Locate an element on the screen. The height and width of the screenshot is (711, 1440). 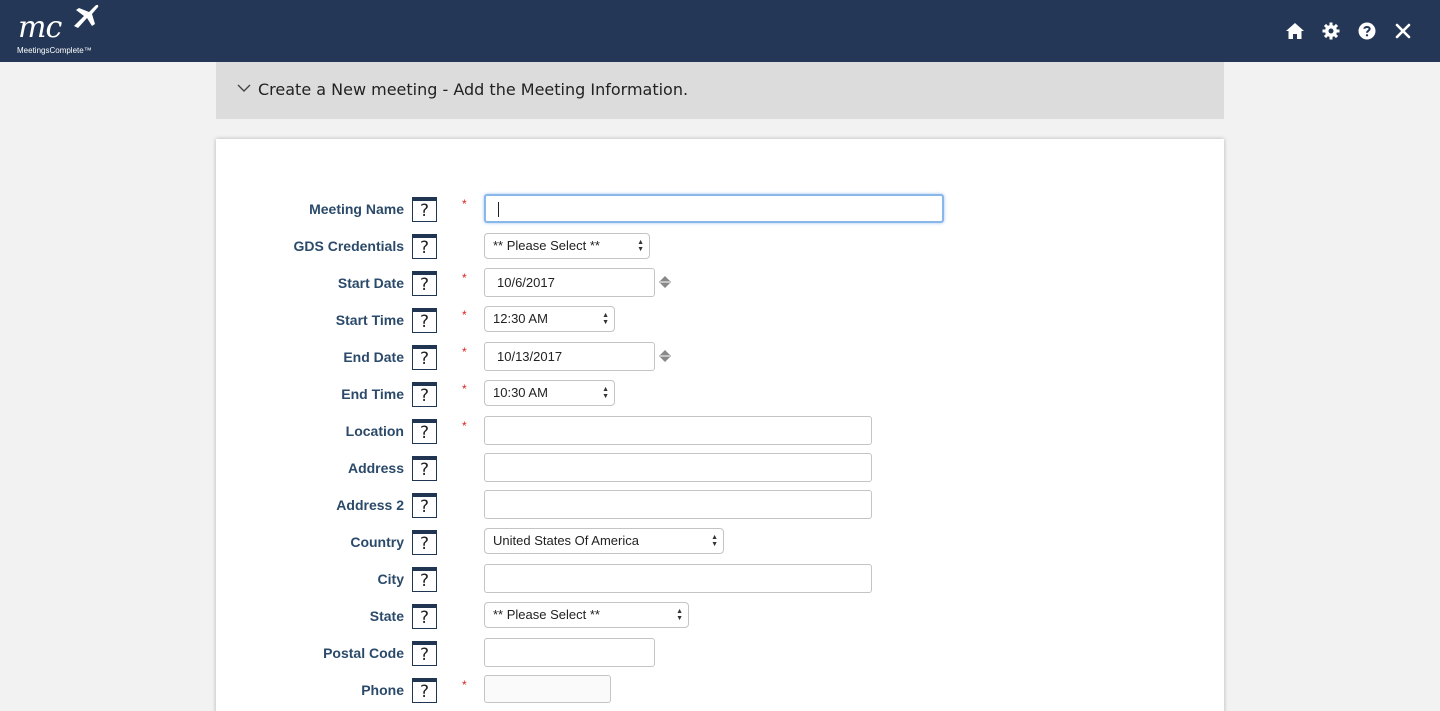
form-row-meeting-name: Meeting Name ? * is located at coordinates (720, 209).